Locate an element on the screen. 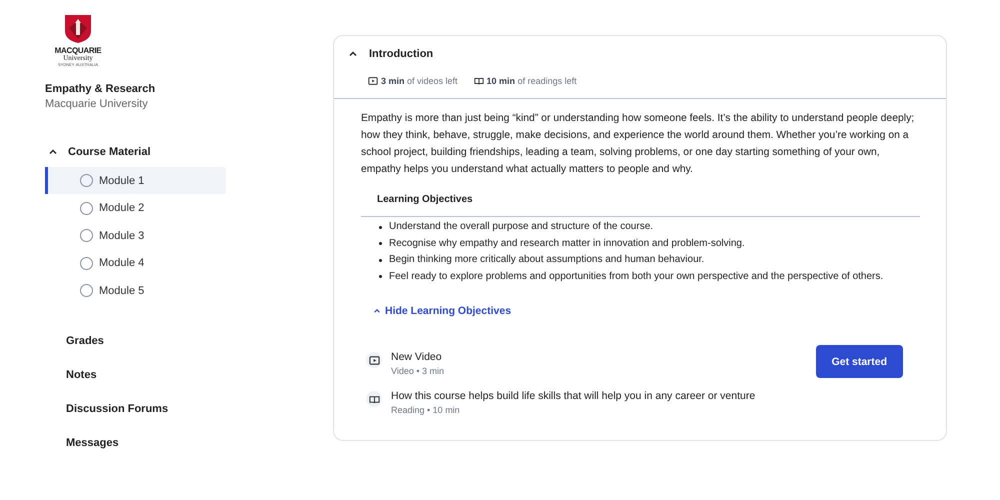 The height and width of the screenshot is (500, 1000). chevron-icon is located at coordinates (377, 311).